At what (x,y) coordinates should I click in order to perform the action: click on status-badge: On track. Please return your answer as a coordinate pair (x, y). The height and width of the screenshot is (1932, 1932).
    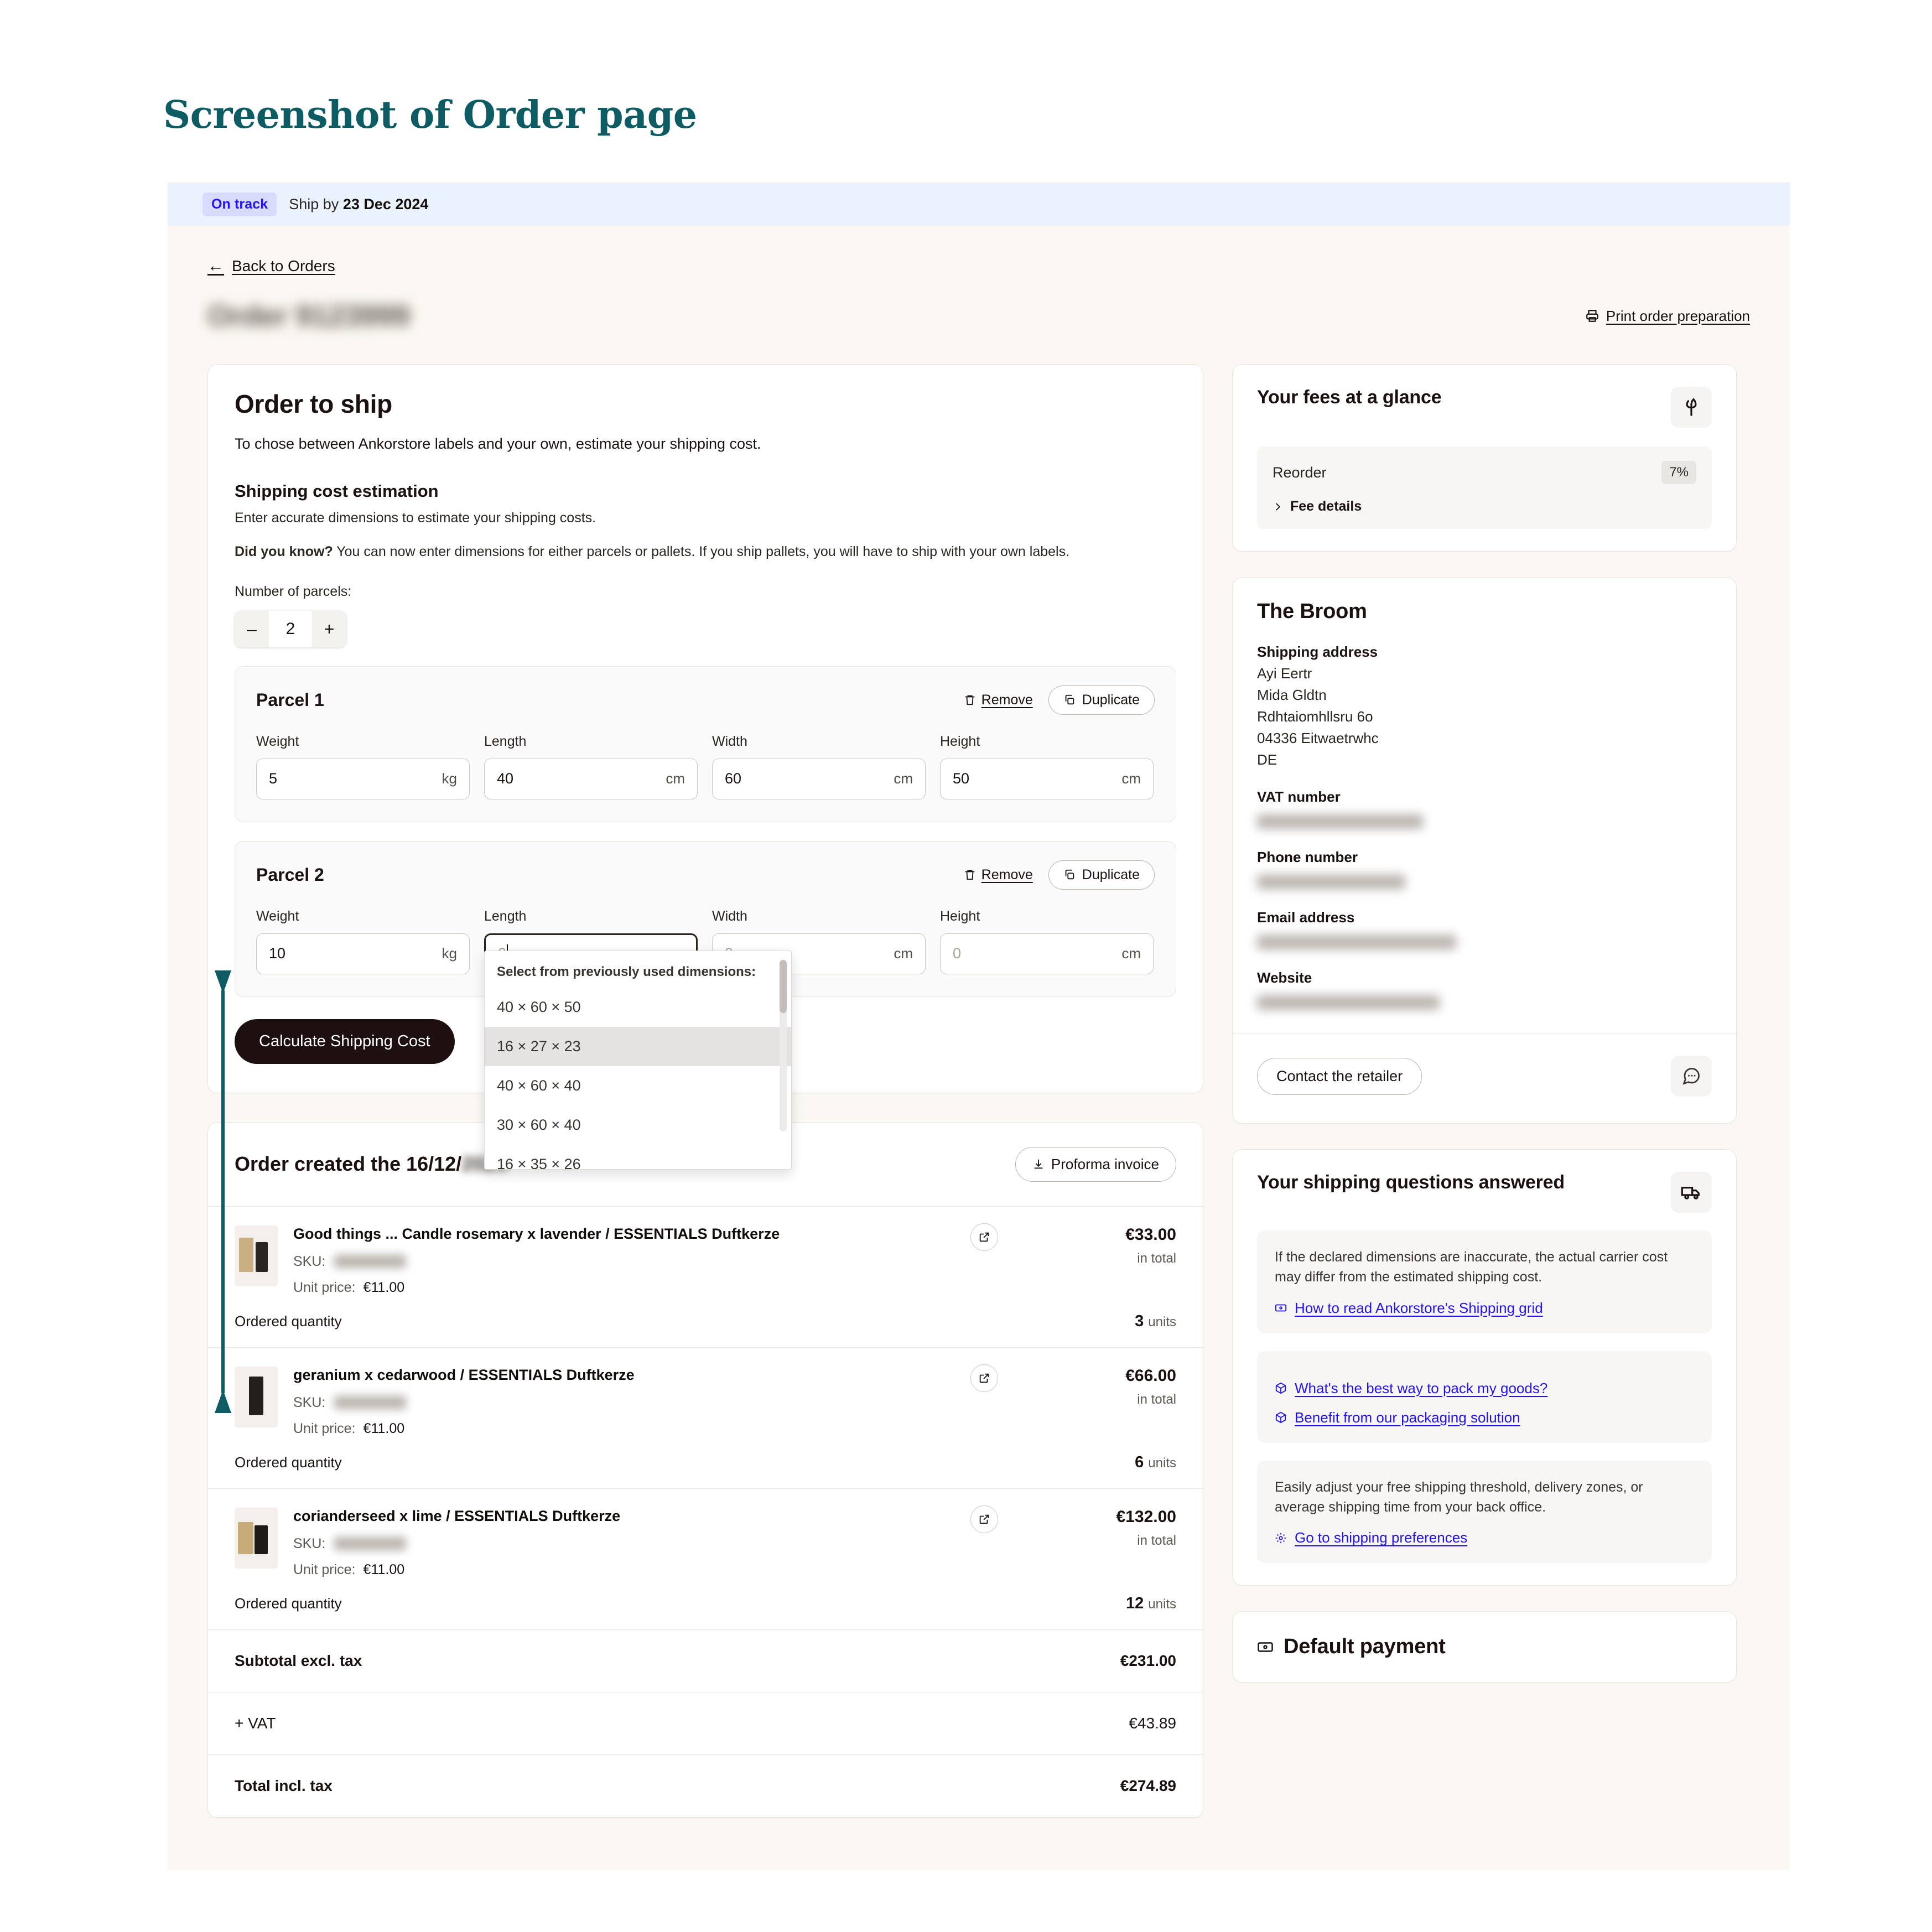
    Looking at the image, I should click on (240, 204).